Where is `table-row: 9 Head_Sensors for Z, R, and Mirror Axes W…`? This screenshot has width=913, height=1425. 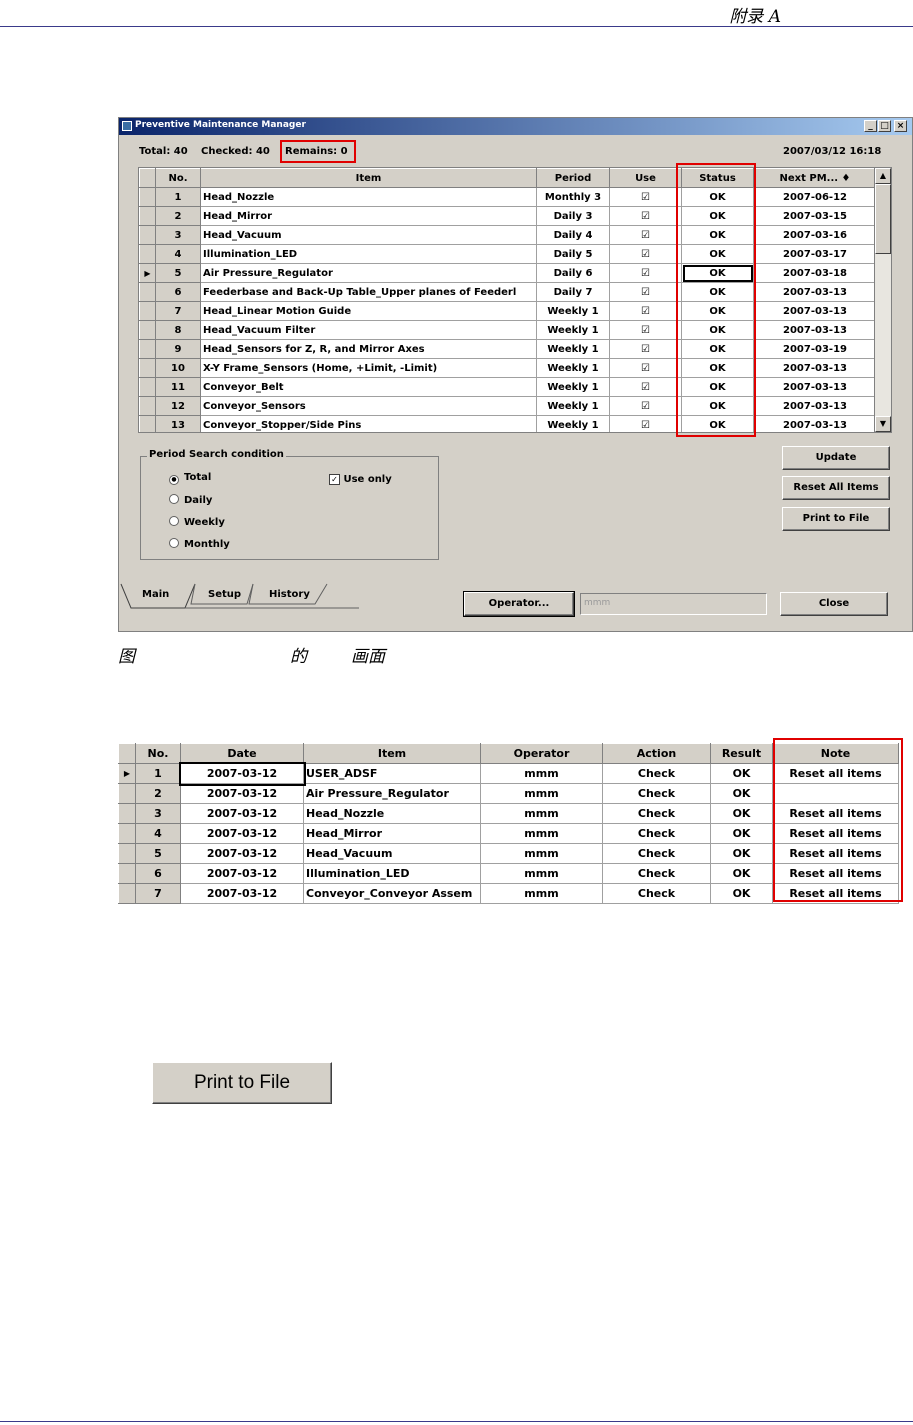
table-row: 9 Head_Sensors for Z, R, and Mirror Axes W… is located at coordinates (508, 349).